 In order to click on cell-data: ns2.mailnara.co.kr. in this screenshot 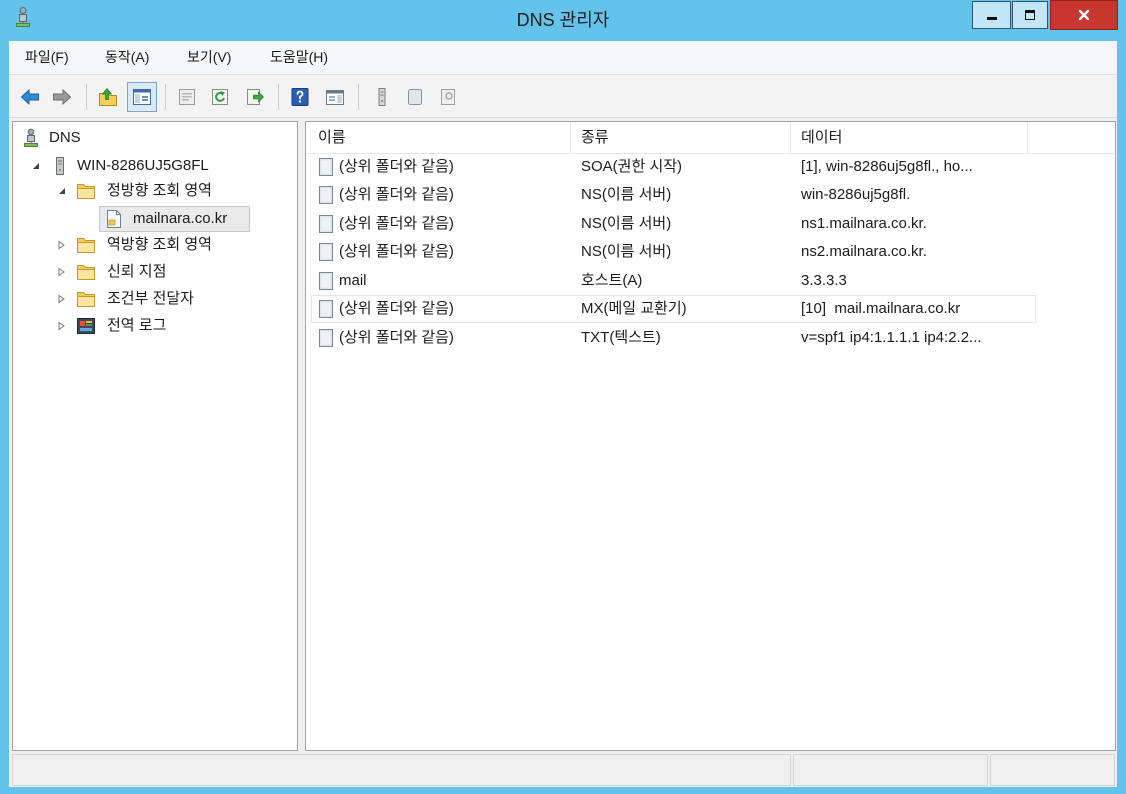, I will do `click(864, 251)`.